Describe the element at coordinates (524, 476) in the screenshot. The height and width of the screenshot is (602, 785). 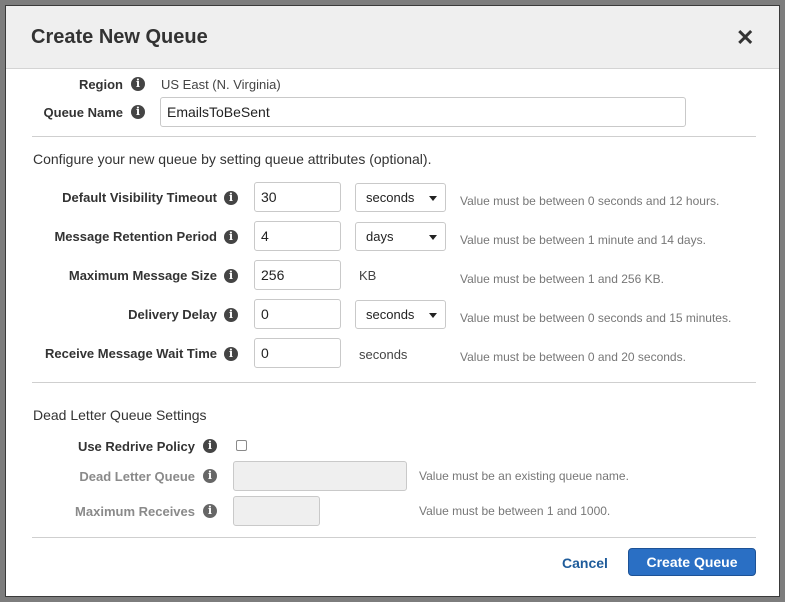
I see `dead-letter-queue-hint: Value must be an existing queue name.` at that location.